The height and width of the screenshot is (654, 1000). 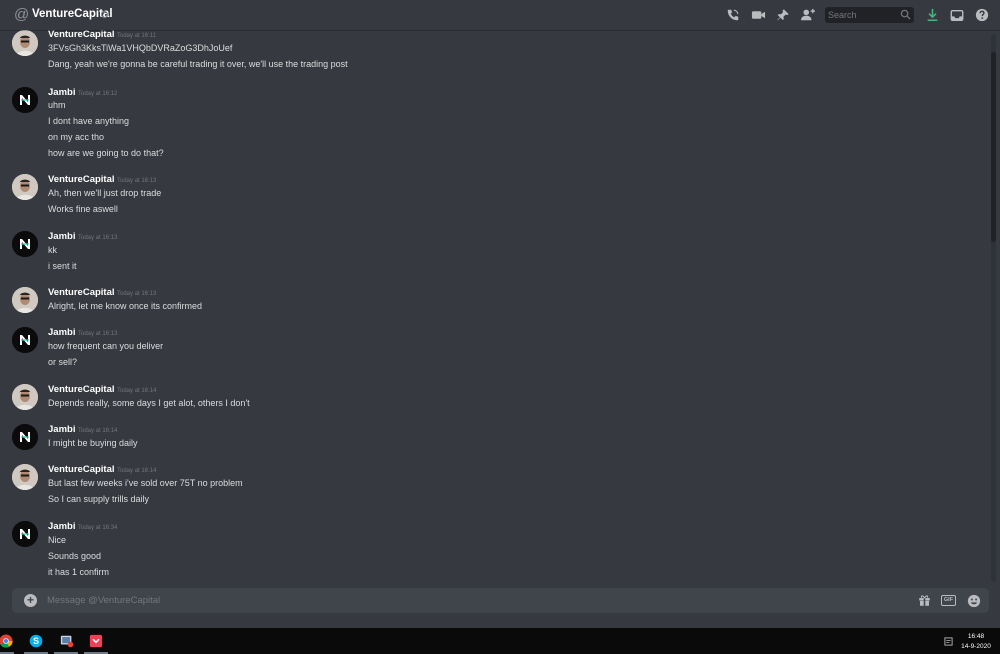 I want to click on message-content: I might be buying daily, so click(x=93, y=443).